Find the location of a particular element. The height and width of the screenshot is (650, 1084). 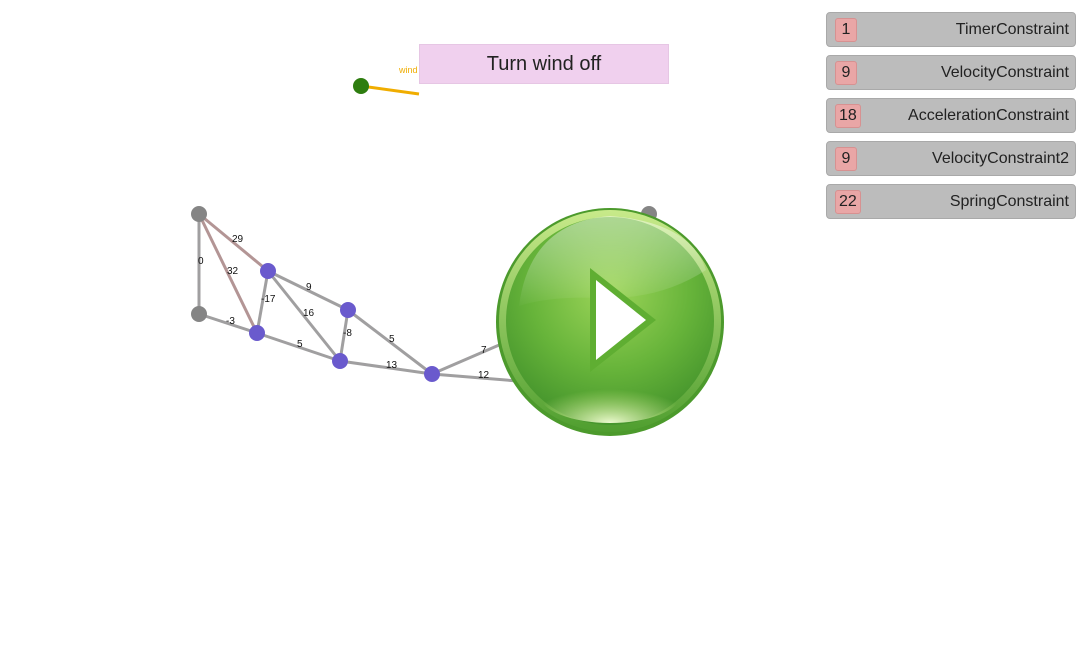

edge-label: 29 is located at coordinates (238, 239).